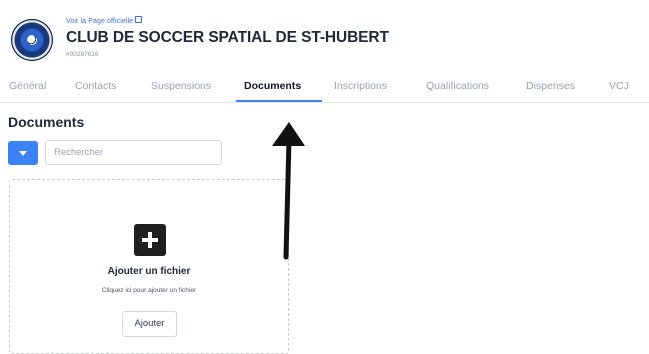 The width and height of the screenshot is (649, 354). I want to click on soccer-ball-icon, so click(32, 40).